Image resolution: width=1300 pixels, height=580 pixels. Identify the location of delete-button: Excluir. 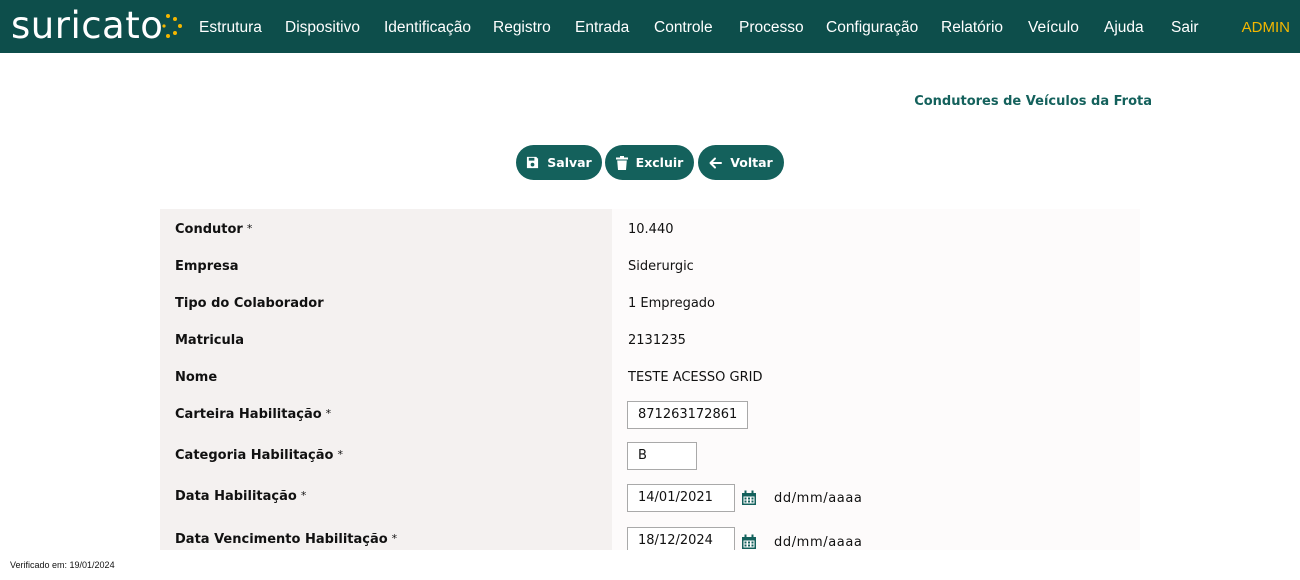
(649, 162).